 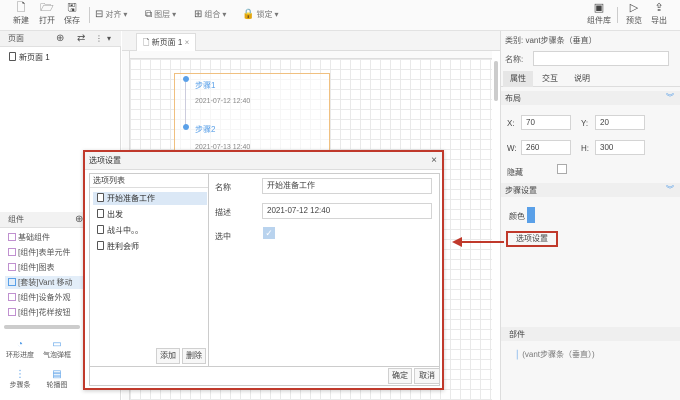 What do you see at coordinates (147, 42) in the screenshot?
I see `page-icon: 🗋` at bounding box center [147, 42].